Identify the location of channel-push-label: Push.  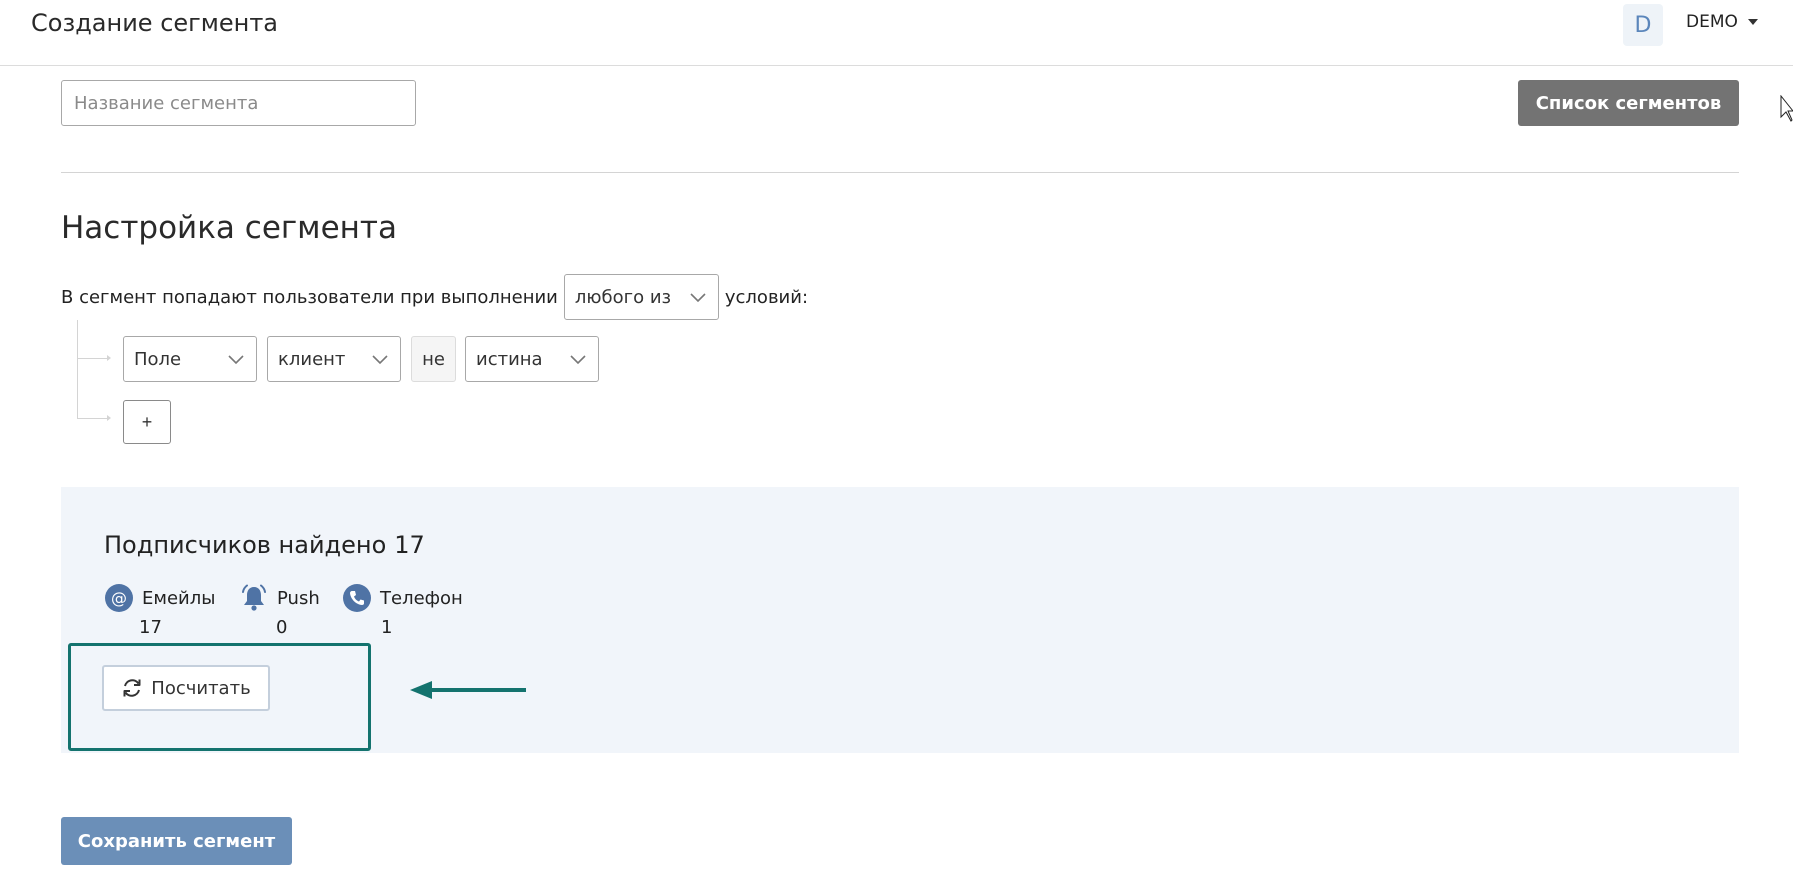
(298, 598).